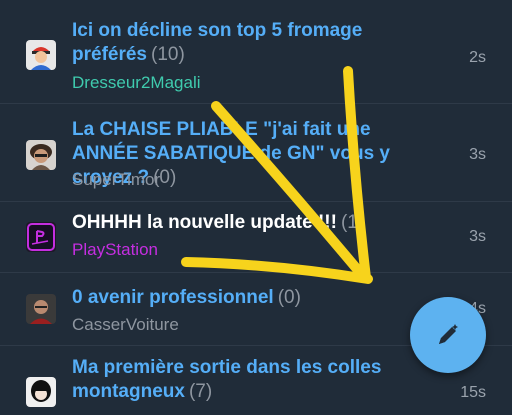 This screenshot has height=415, width=512. I want to click on post-age: 2s, so click(477, 57).